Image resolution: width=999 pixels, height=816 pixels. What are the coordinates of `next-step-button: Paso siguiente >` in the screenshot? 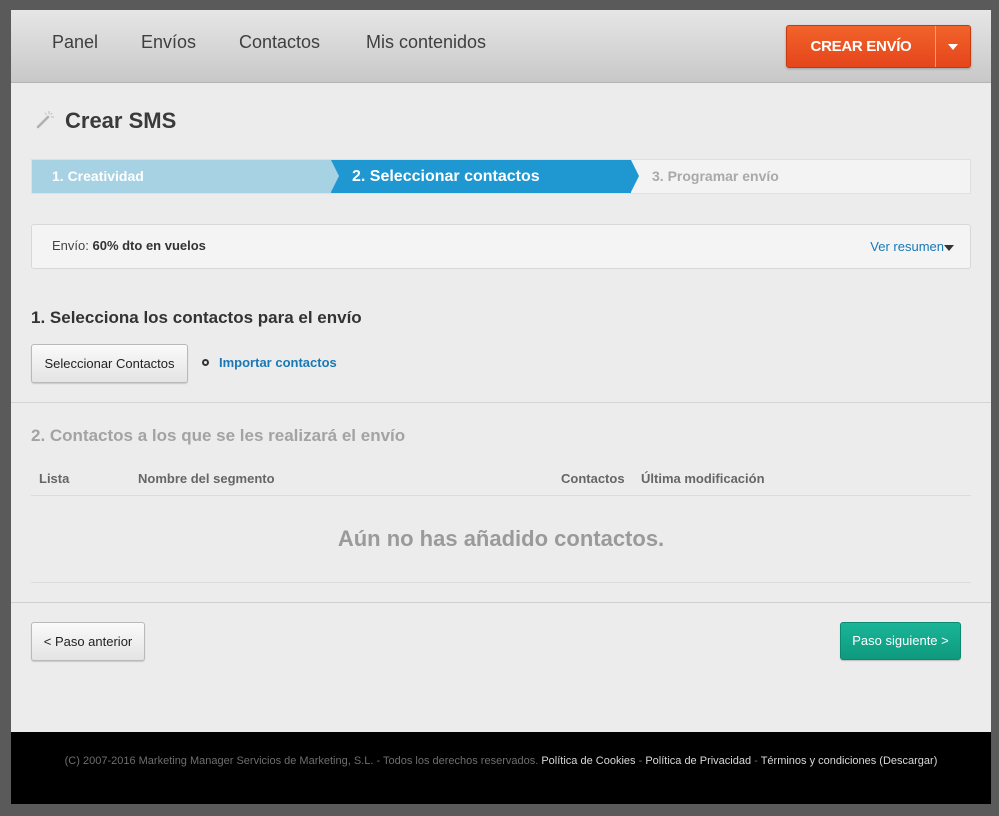 It's located at (900, 641).